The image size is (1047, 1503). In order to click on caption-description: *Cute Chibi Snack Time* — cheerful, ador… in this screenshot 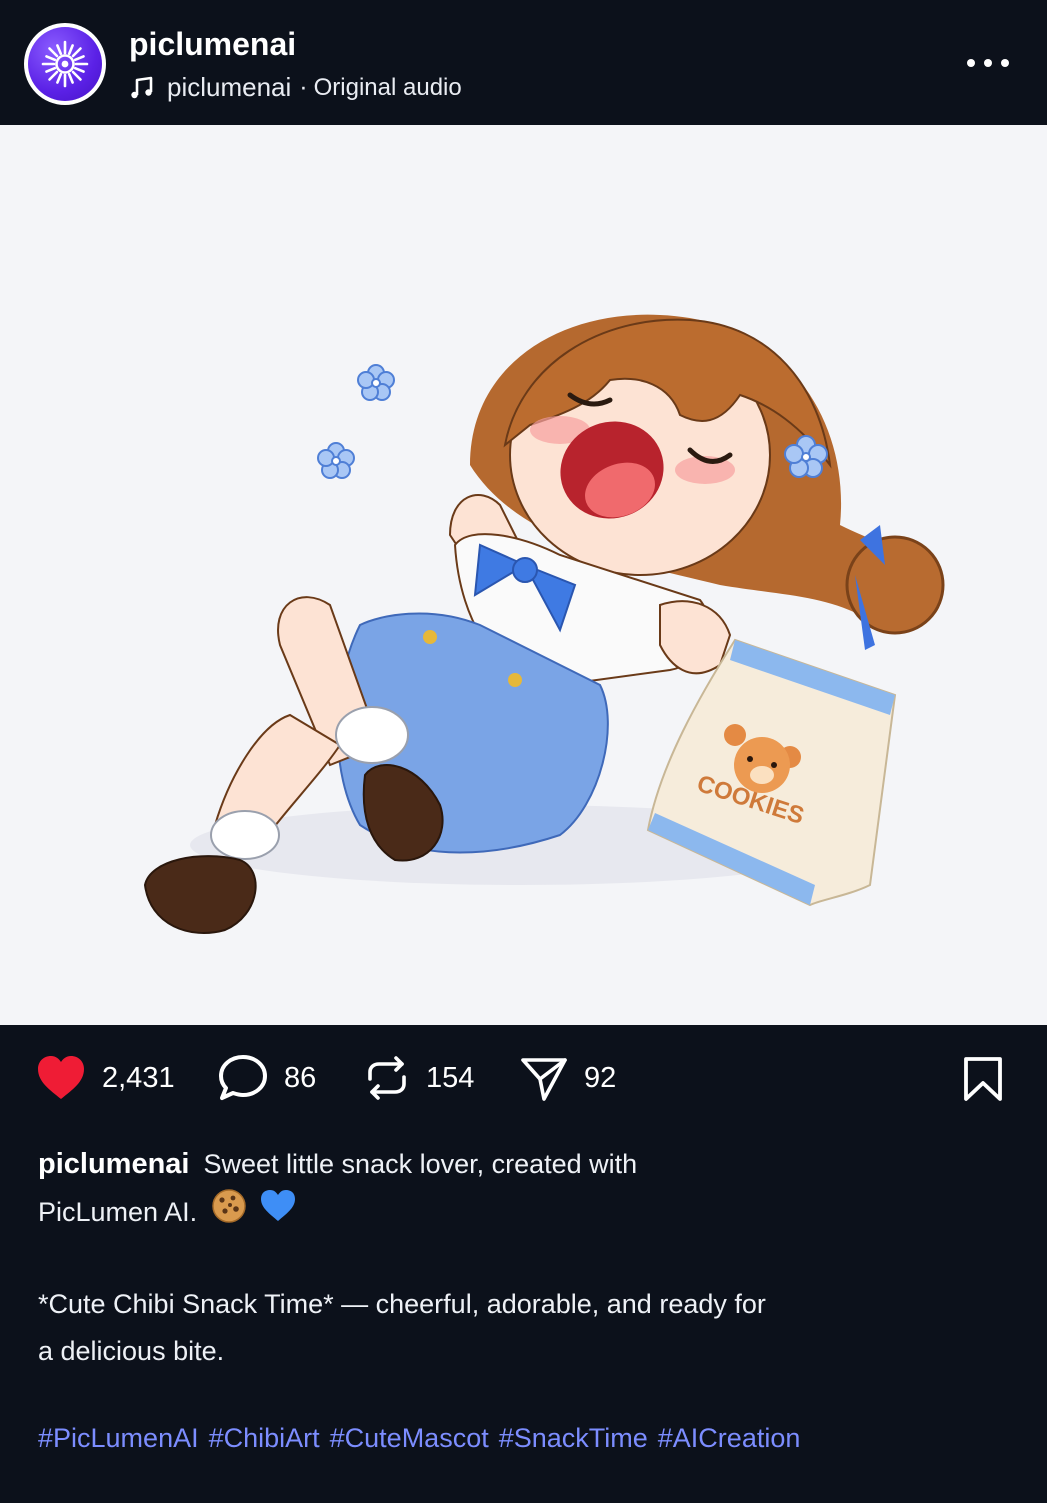, I will do `click(402, 1327)`.